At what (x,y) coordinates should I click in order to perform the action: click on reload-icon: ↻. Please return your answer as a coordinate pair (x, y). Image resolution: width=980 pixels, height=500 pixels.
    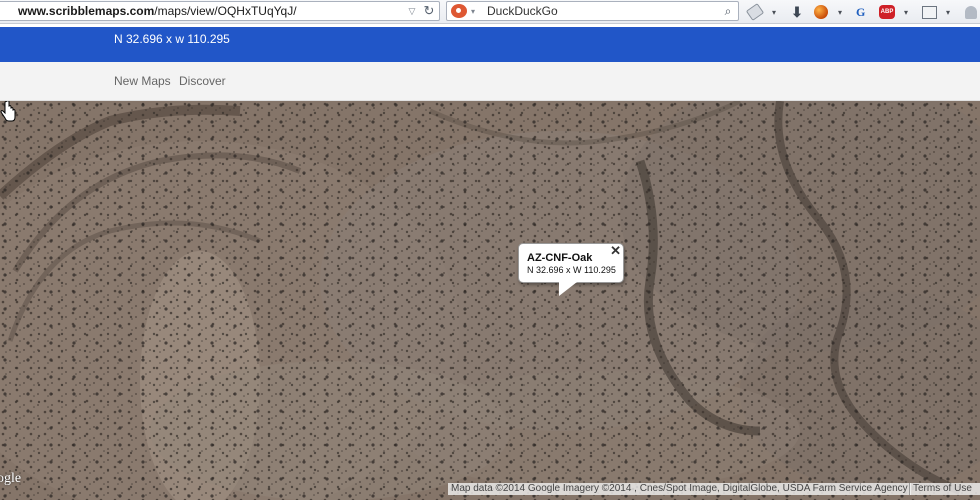
    Looking at the image, I should click on (429, 11).